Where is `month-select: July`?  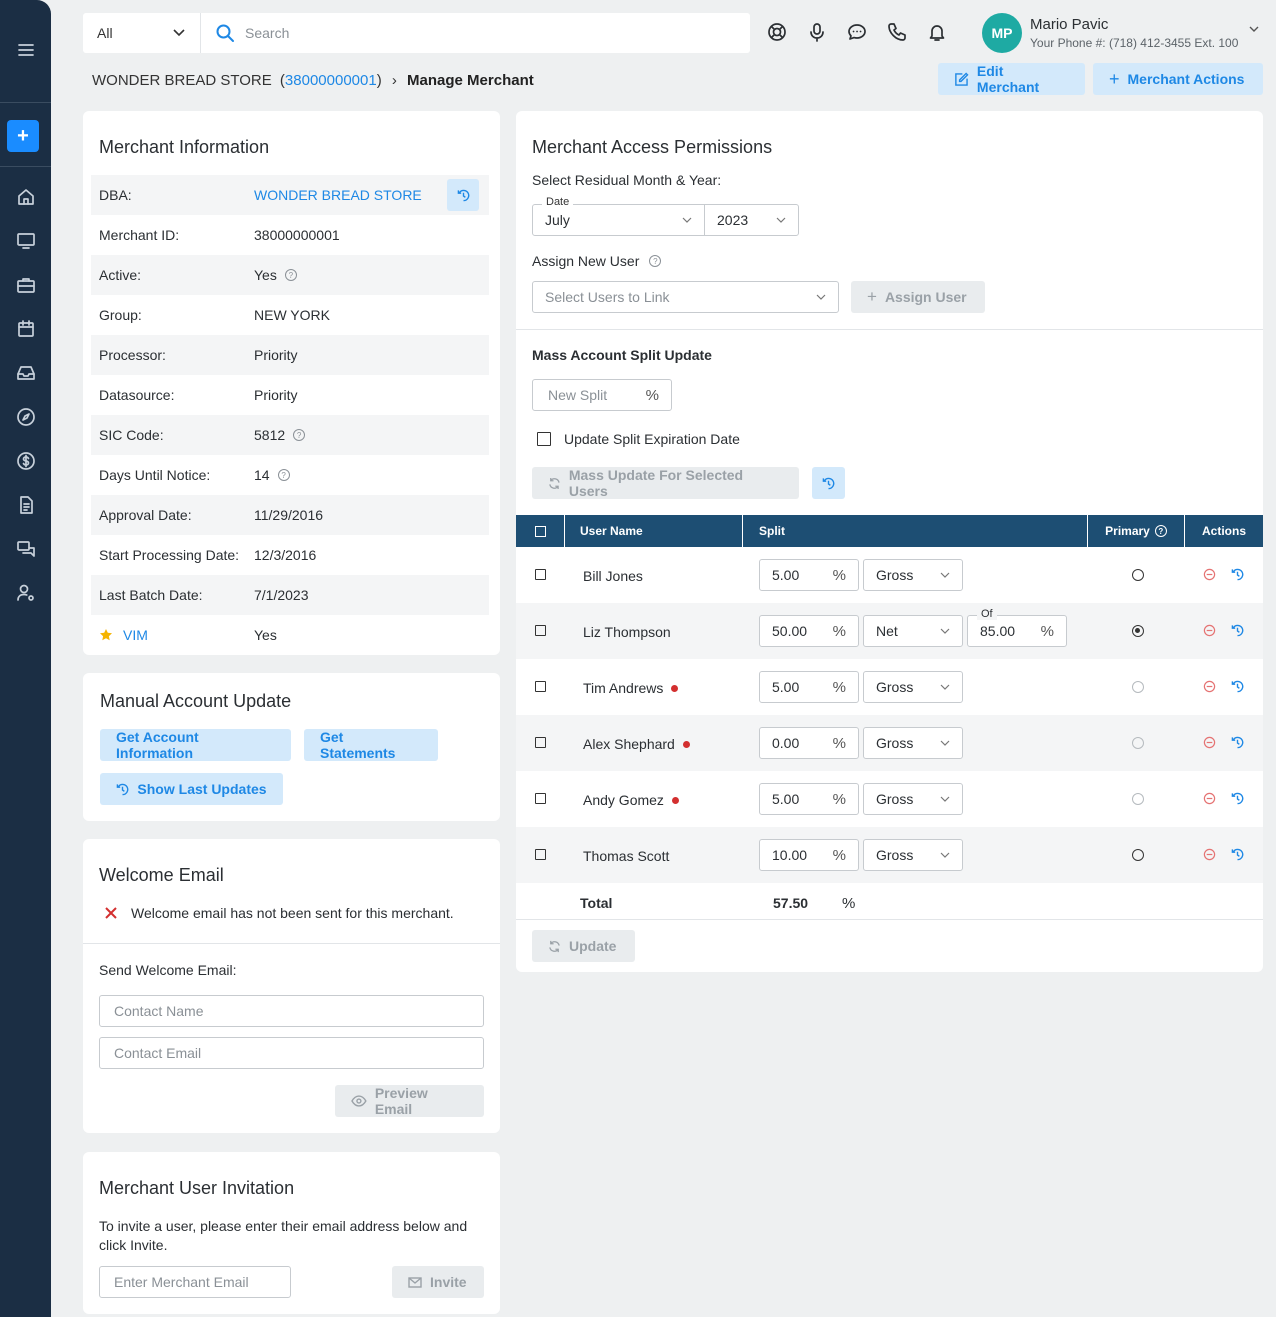 month-select: July is located at coordinates (618, 220).